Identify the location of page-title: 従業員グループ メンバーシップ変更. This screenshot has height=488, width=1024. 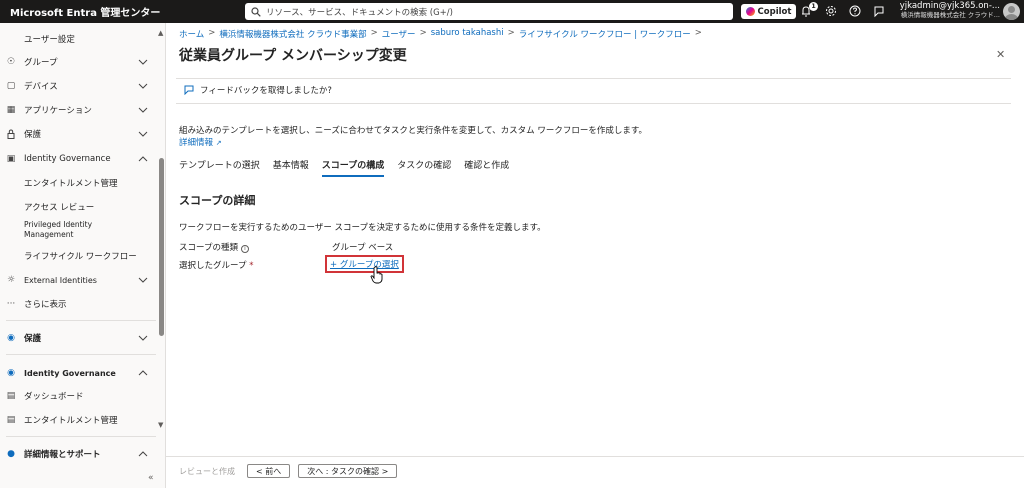
(293, 56).